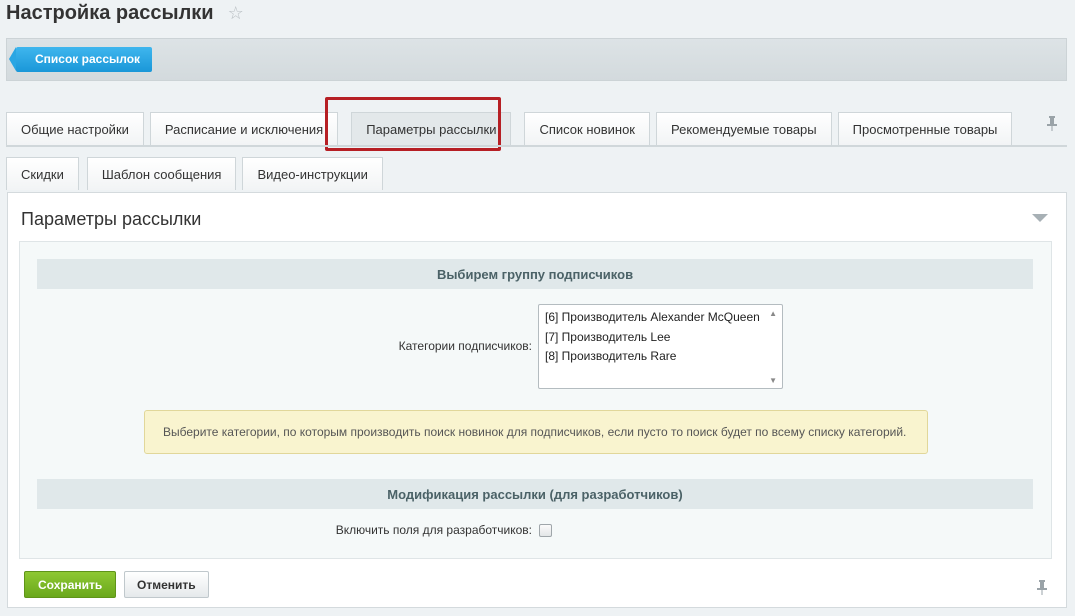 The height and width of the screenshot is (616, 1075). Describe the element at coordinates (312, 173) in the screenshot. I see `tab-video-instructions: Видео-инструкции` at that location.